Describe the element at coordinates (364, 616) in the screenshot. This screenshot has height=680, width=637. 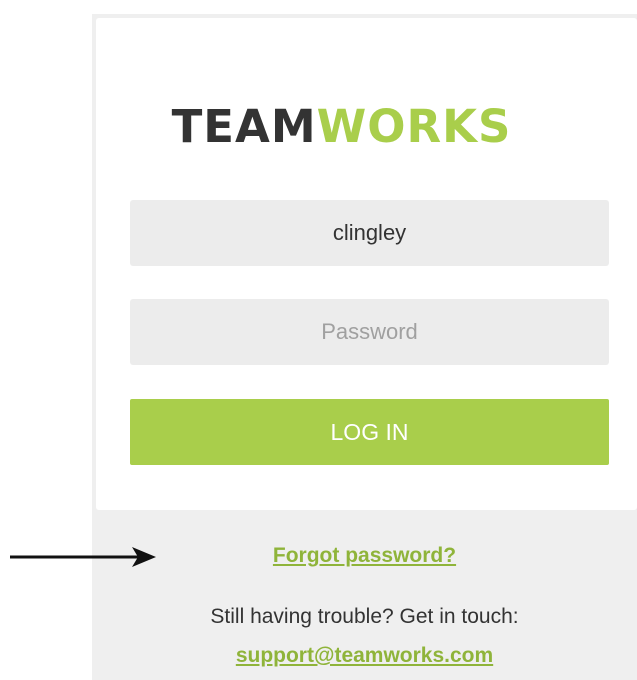
I see `trouble-help-text: Still having trouble? Get in touch:` at that location.